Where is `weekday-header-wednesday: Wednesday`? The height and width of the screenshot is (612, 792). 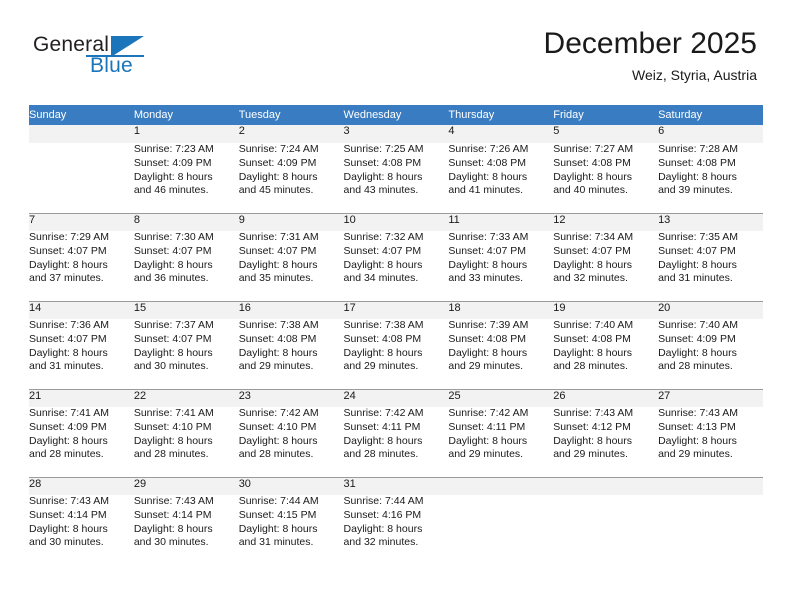 weekday-header-wednesday: Wednesday is located at coordinates (396, 115).